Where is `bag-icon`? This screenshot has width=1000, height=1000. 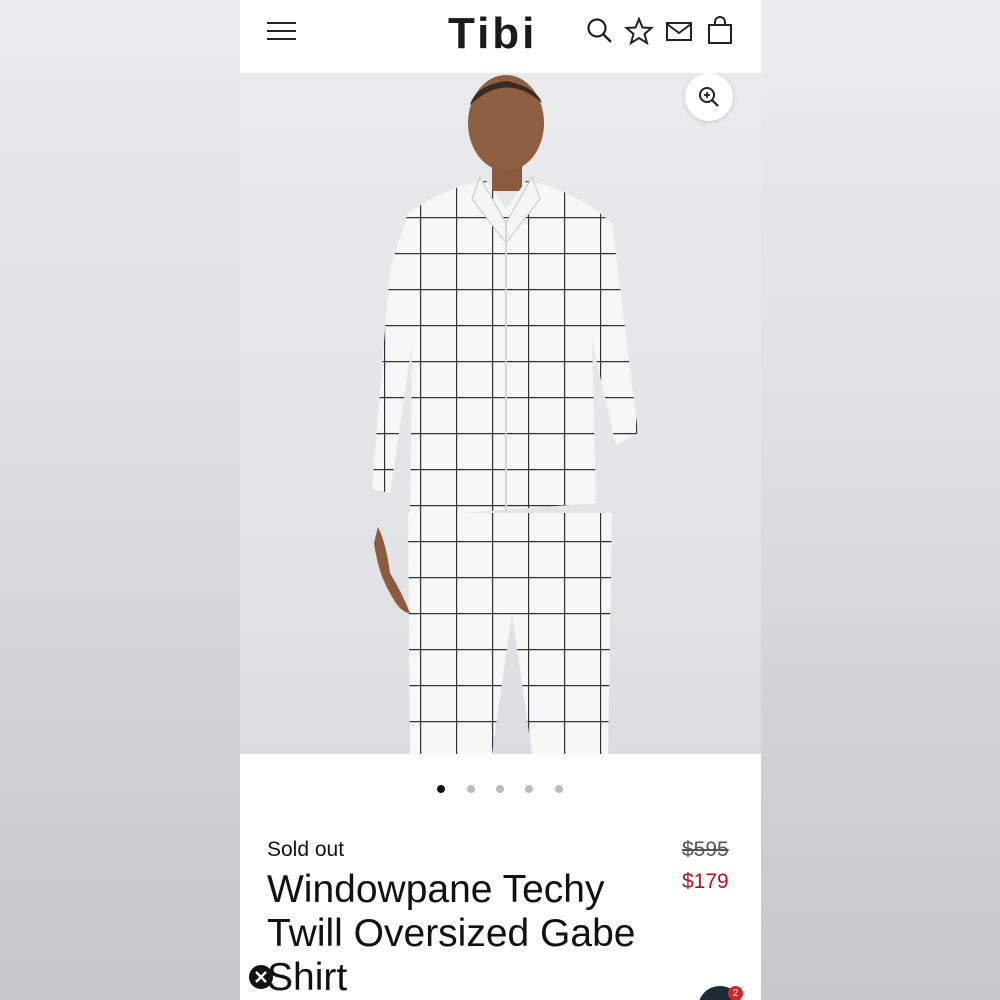
bag-icon is located at coordinates (720, 31).